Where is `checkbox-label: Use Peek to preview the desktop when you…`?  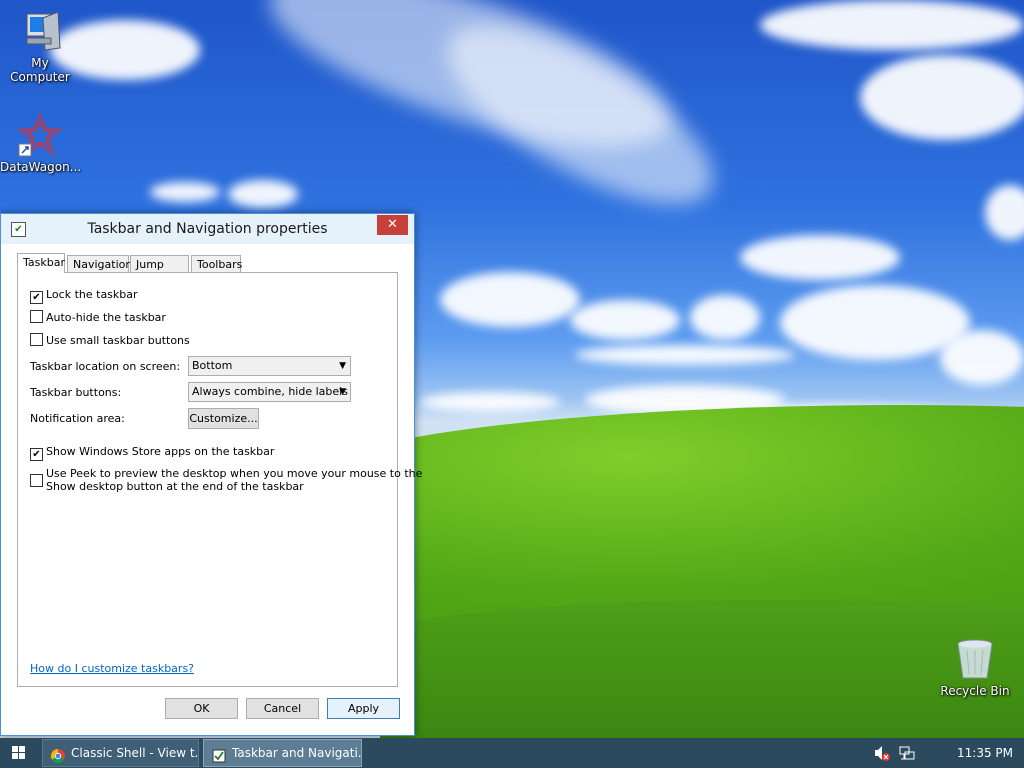
checkbox-label: Use Peek to preview the desktop when you… is located at coordinates (234, 473).